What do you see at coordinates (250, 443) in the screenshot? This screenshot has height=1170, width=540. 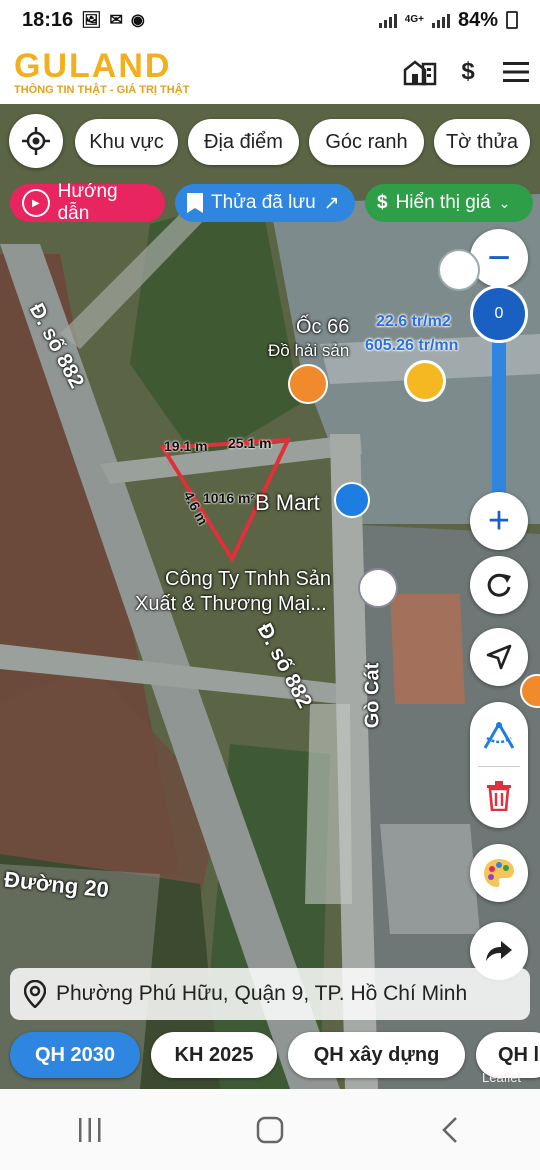 I see `parcel-side-label: 25.1 m` at bounding box center [250, 443].